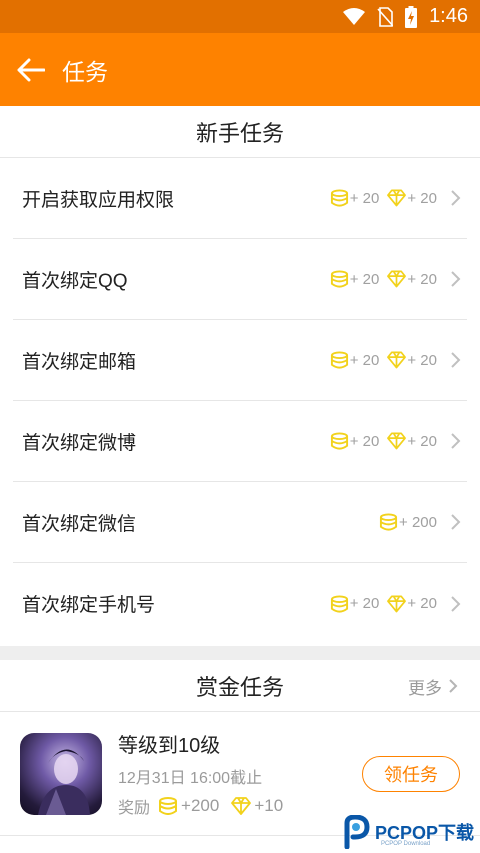 The image size is (480, 853). I want to click on task-name: 首次绑定微信, so click(79, 524).